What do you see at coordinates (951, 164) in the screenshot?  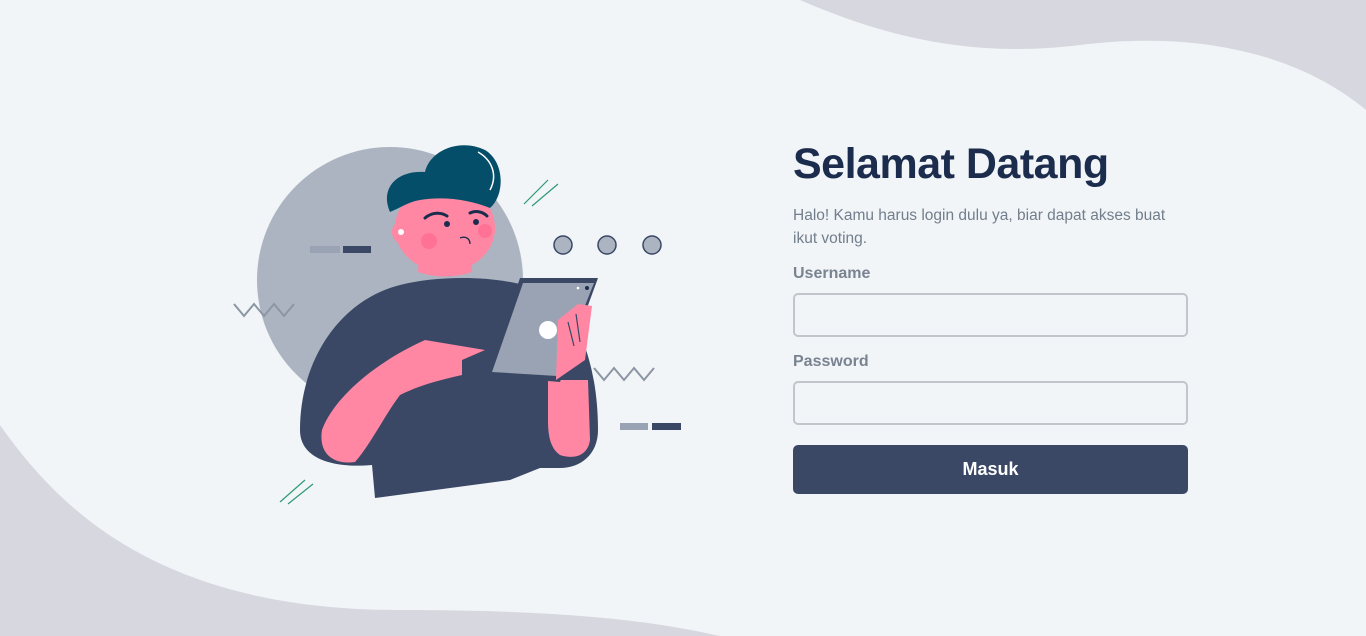 I see `welcome-title: Selamat Datang` at bounding box center [951, 164].